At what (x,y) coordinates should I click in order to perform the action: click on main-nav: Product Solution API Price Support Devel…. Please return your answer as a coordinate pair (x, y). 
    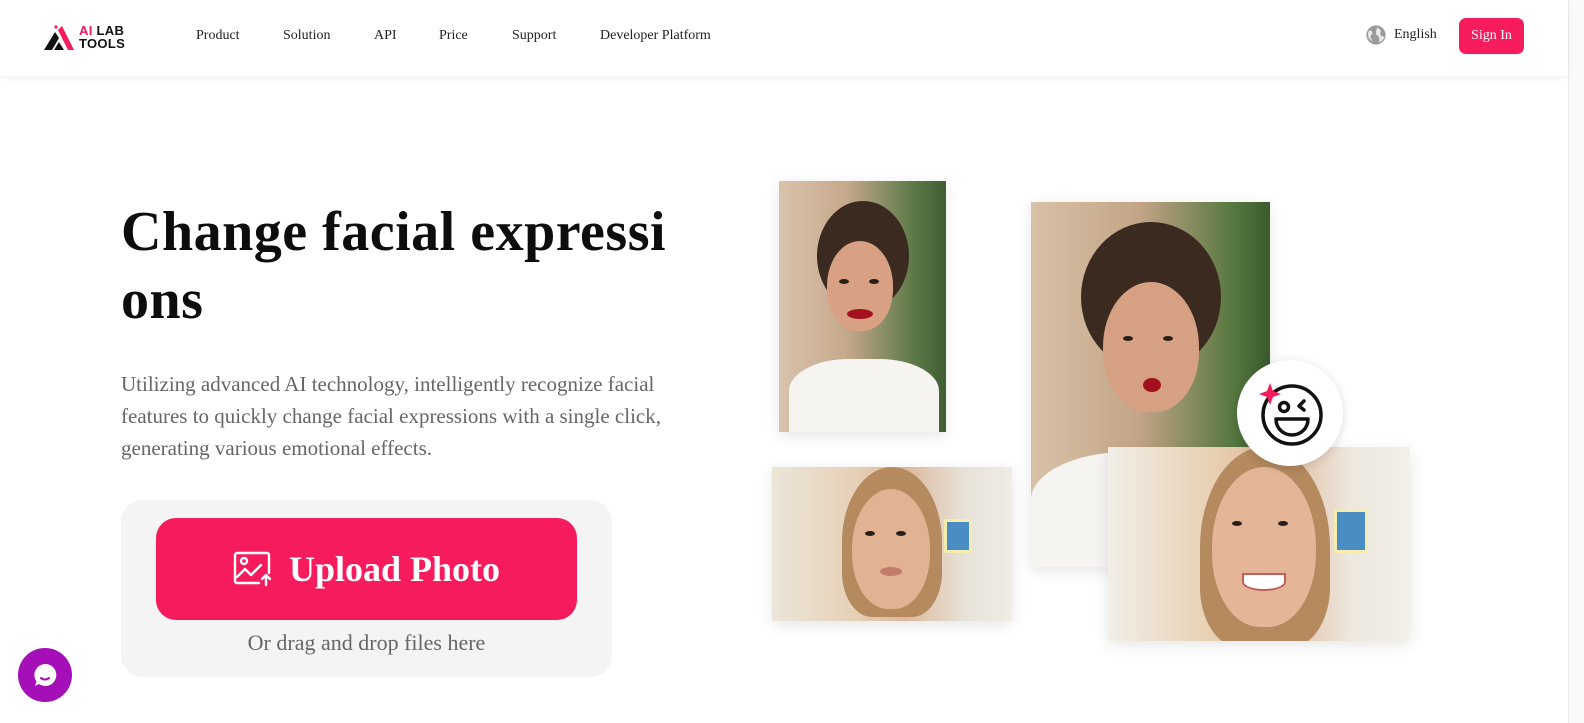
    Looking at the image, I should click on (453, 36).